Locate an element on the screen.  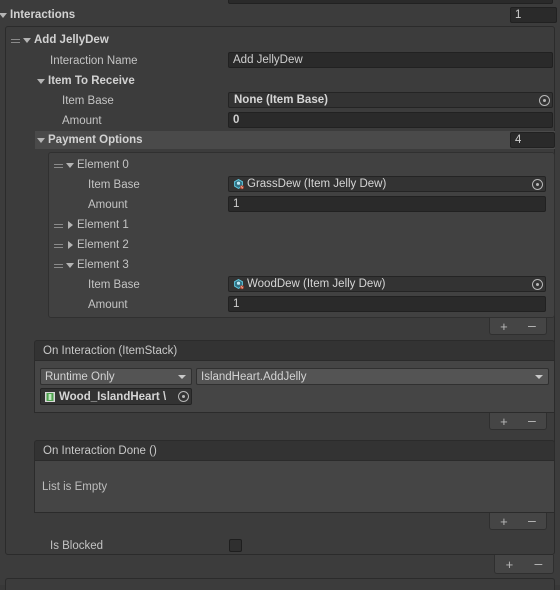
element-0-item-base-objectfield: GrassDew (Item Jelly Dew) is located at coordinates (387, 184).